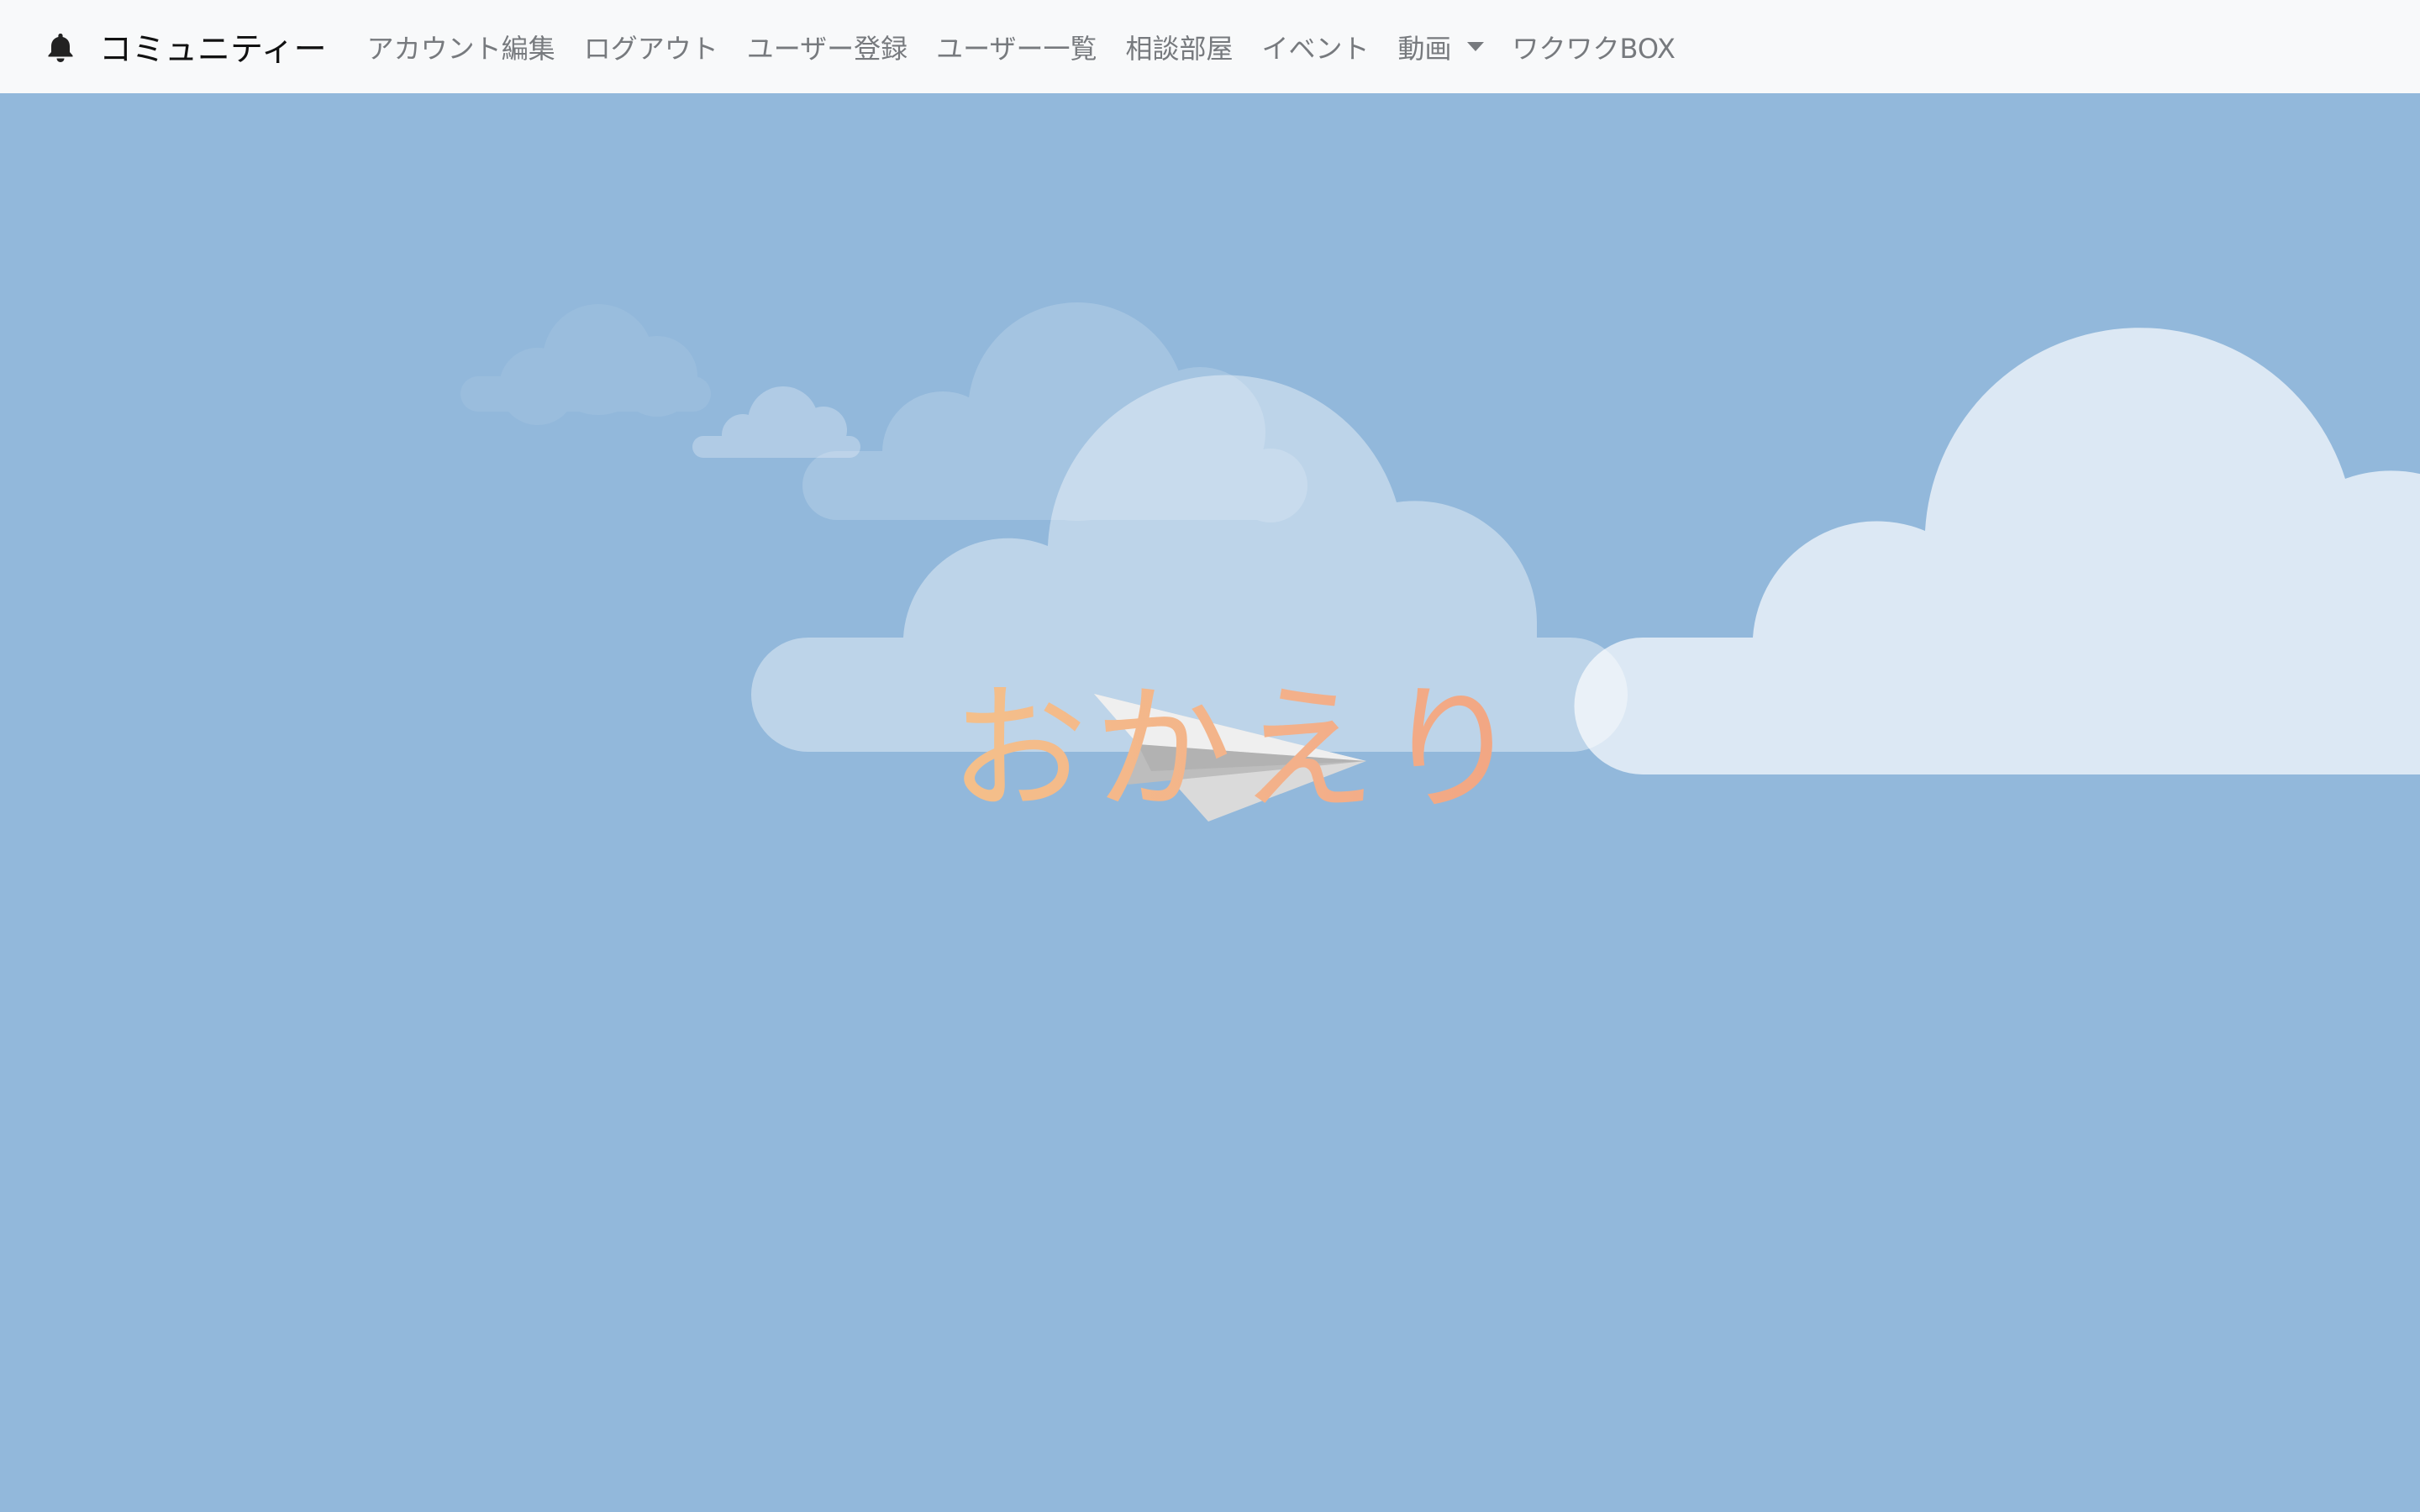 The image size is (2420, 1512). What do you see at coordinates (461, 47) in the screenshot?
I see `nav-item-account-edit: アカウント編集` at bounding box center [461, 47].